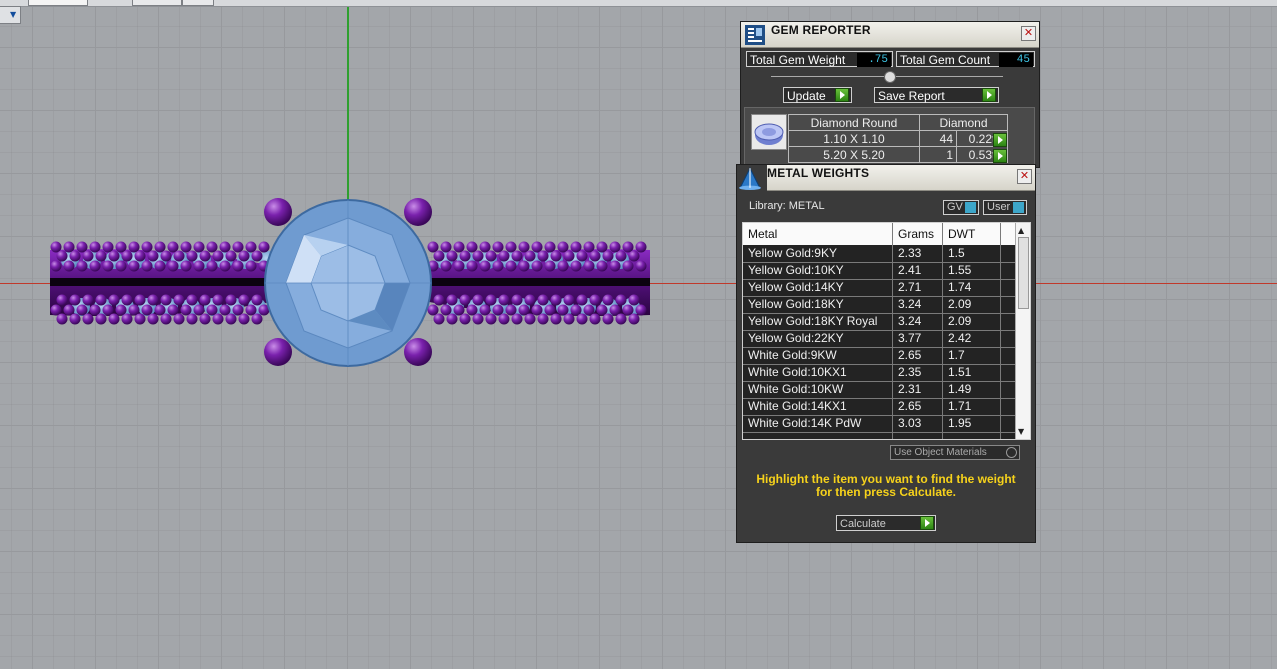  I want to click on update-button: Update, so click(817, 95).